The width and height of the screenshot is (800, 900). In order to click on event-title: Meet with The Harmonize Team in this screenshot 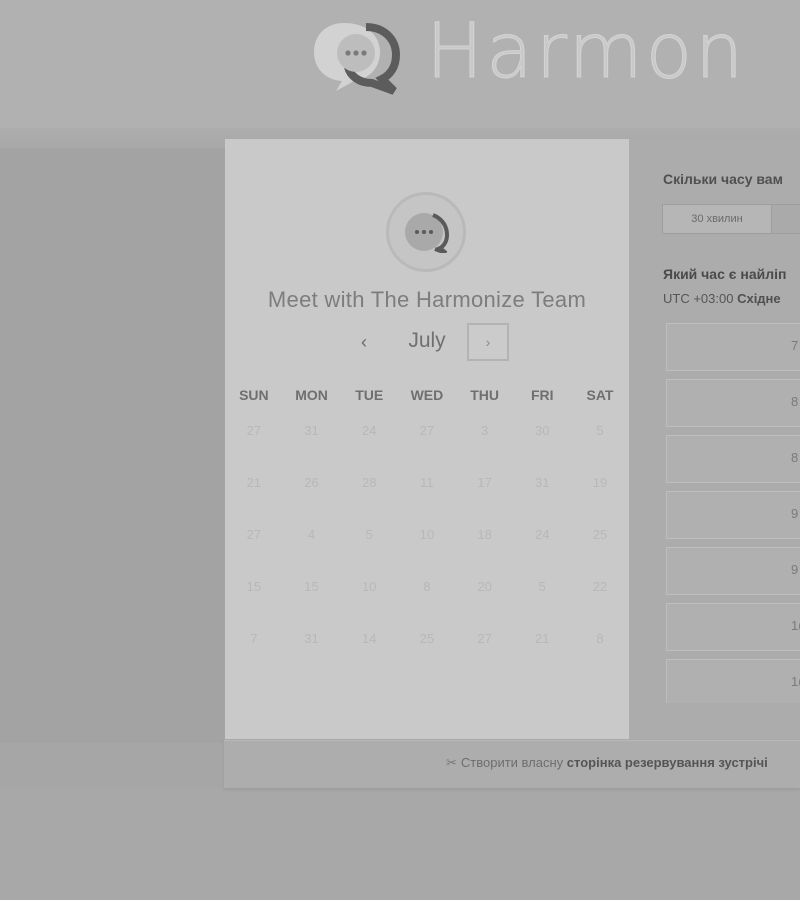, I will do `click(427, 300)`.